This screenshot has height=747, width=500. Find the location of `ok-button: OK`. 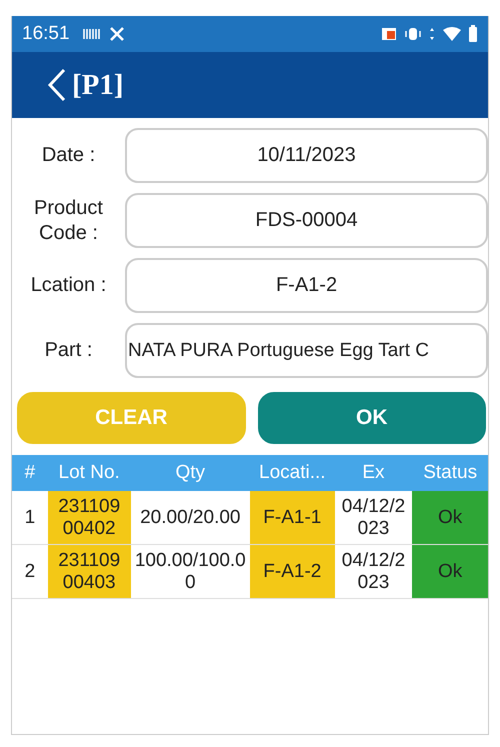

ok-button: OK is located at coordinates (372, 418).